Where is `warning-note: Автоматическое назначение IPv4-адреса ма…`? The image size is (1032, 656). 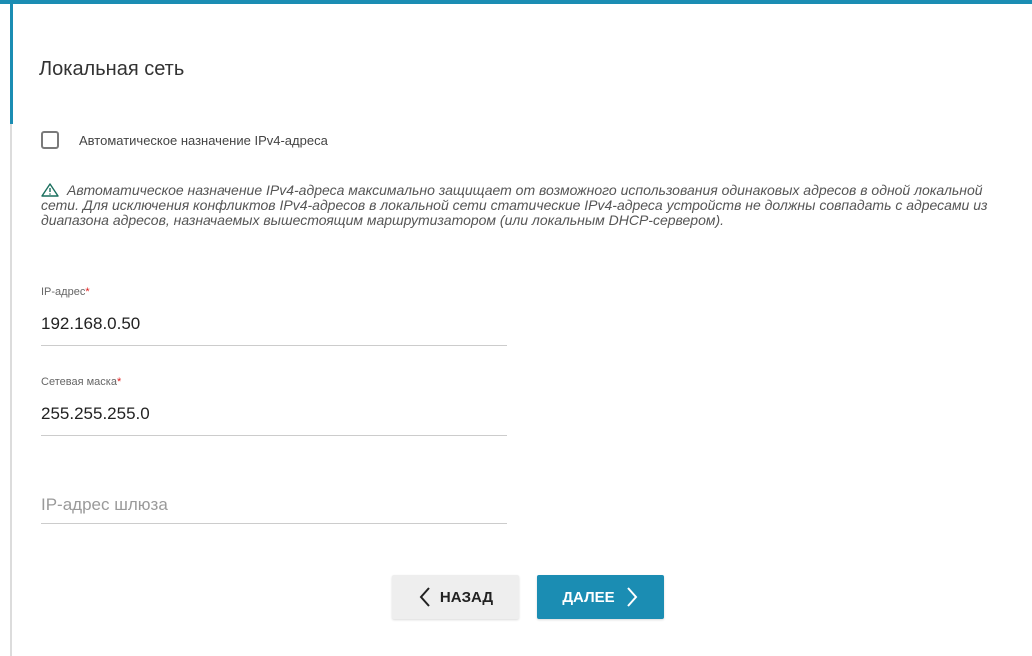 warning-note: Автоматическое назначение IPv4-адреса ма… is located at coordinates (521, 205).